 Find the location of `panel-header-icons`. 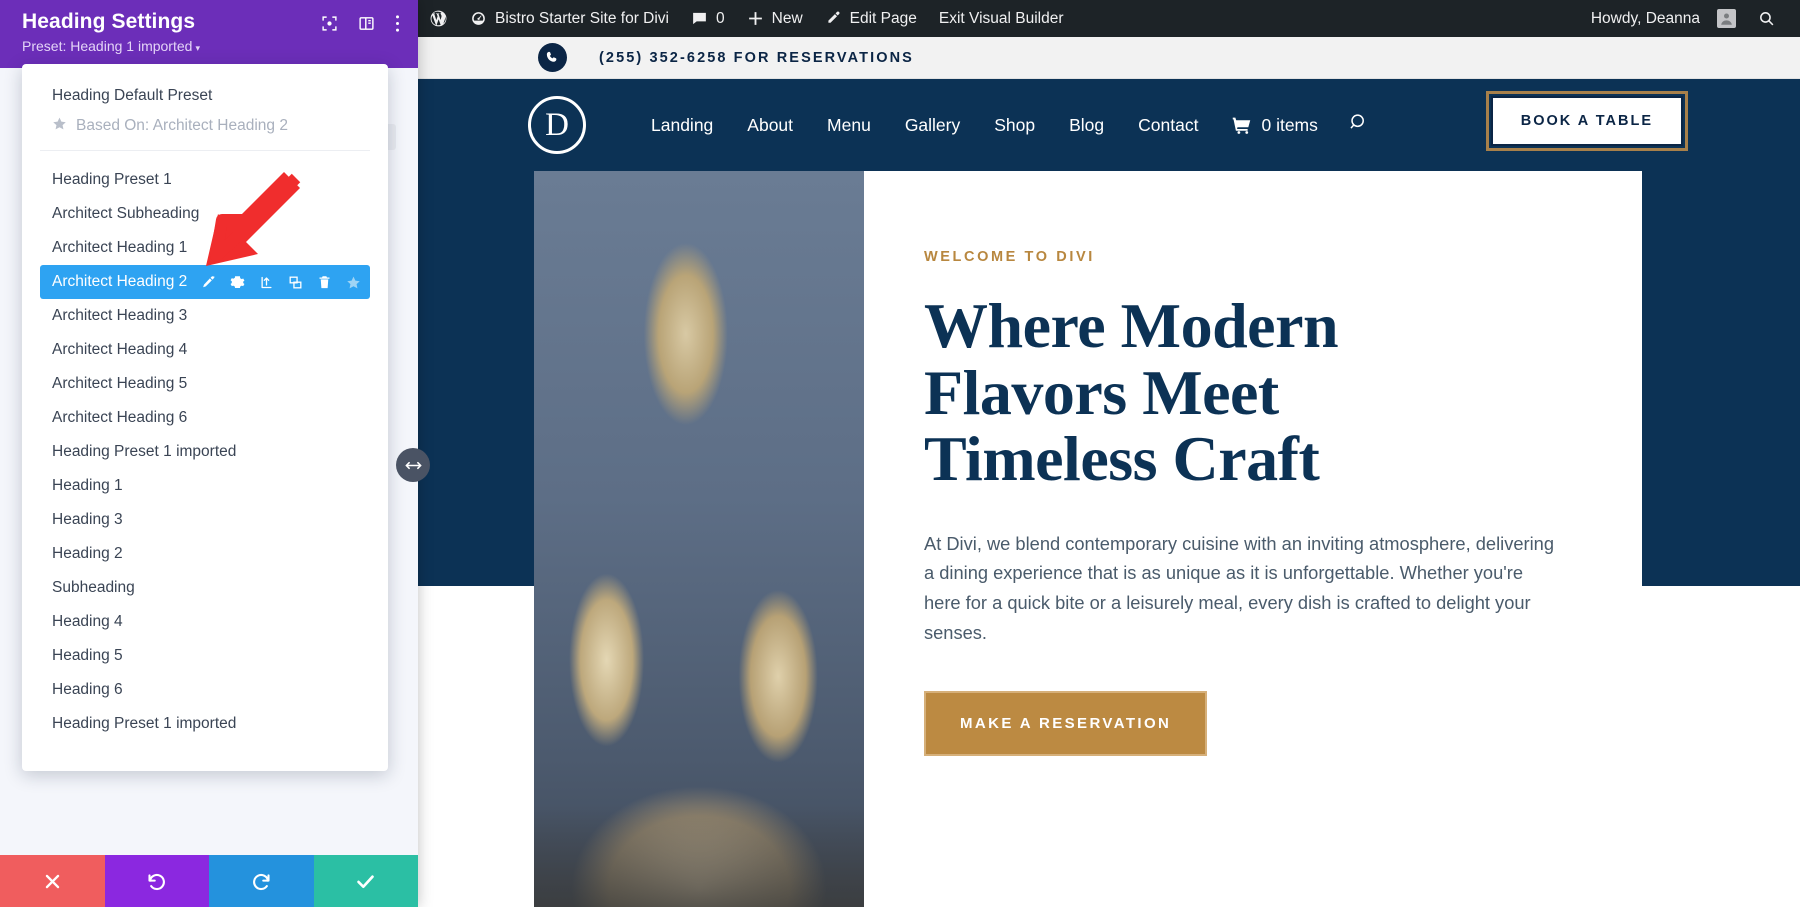

panel-header-icons is located at coordinates (360, 23).